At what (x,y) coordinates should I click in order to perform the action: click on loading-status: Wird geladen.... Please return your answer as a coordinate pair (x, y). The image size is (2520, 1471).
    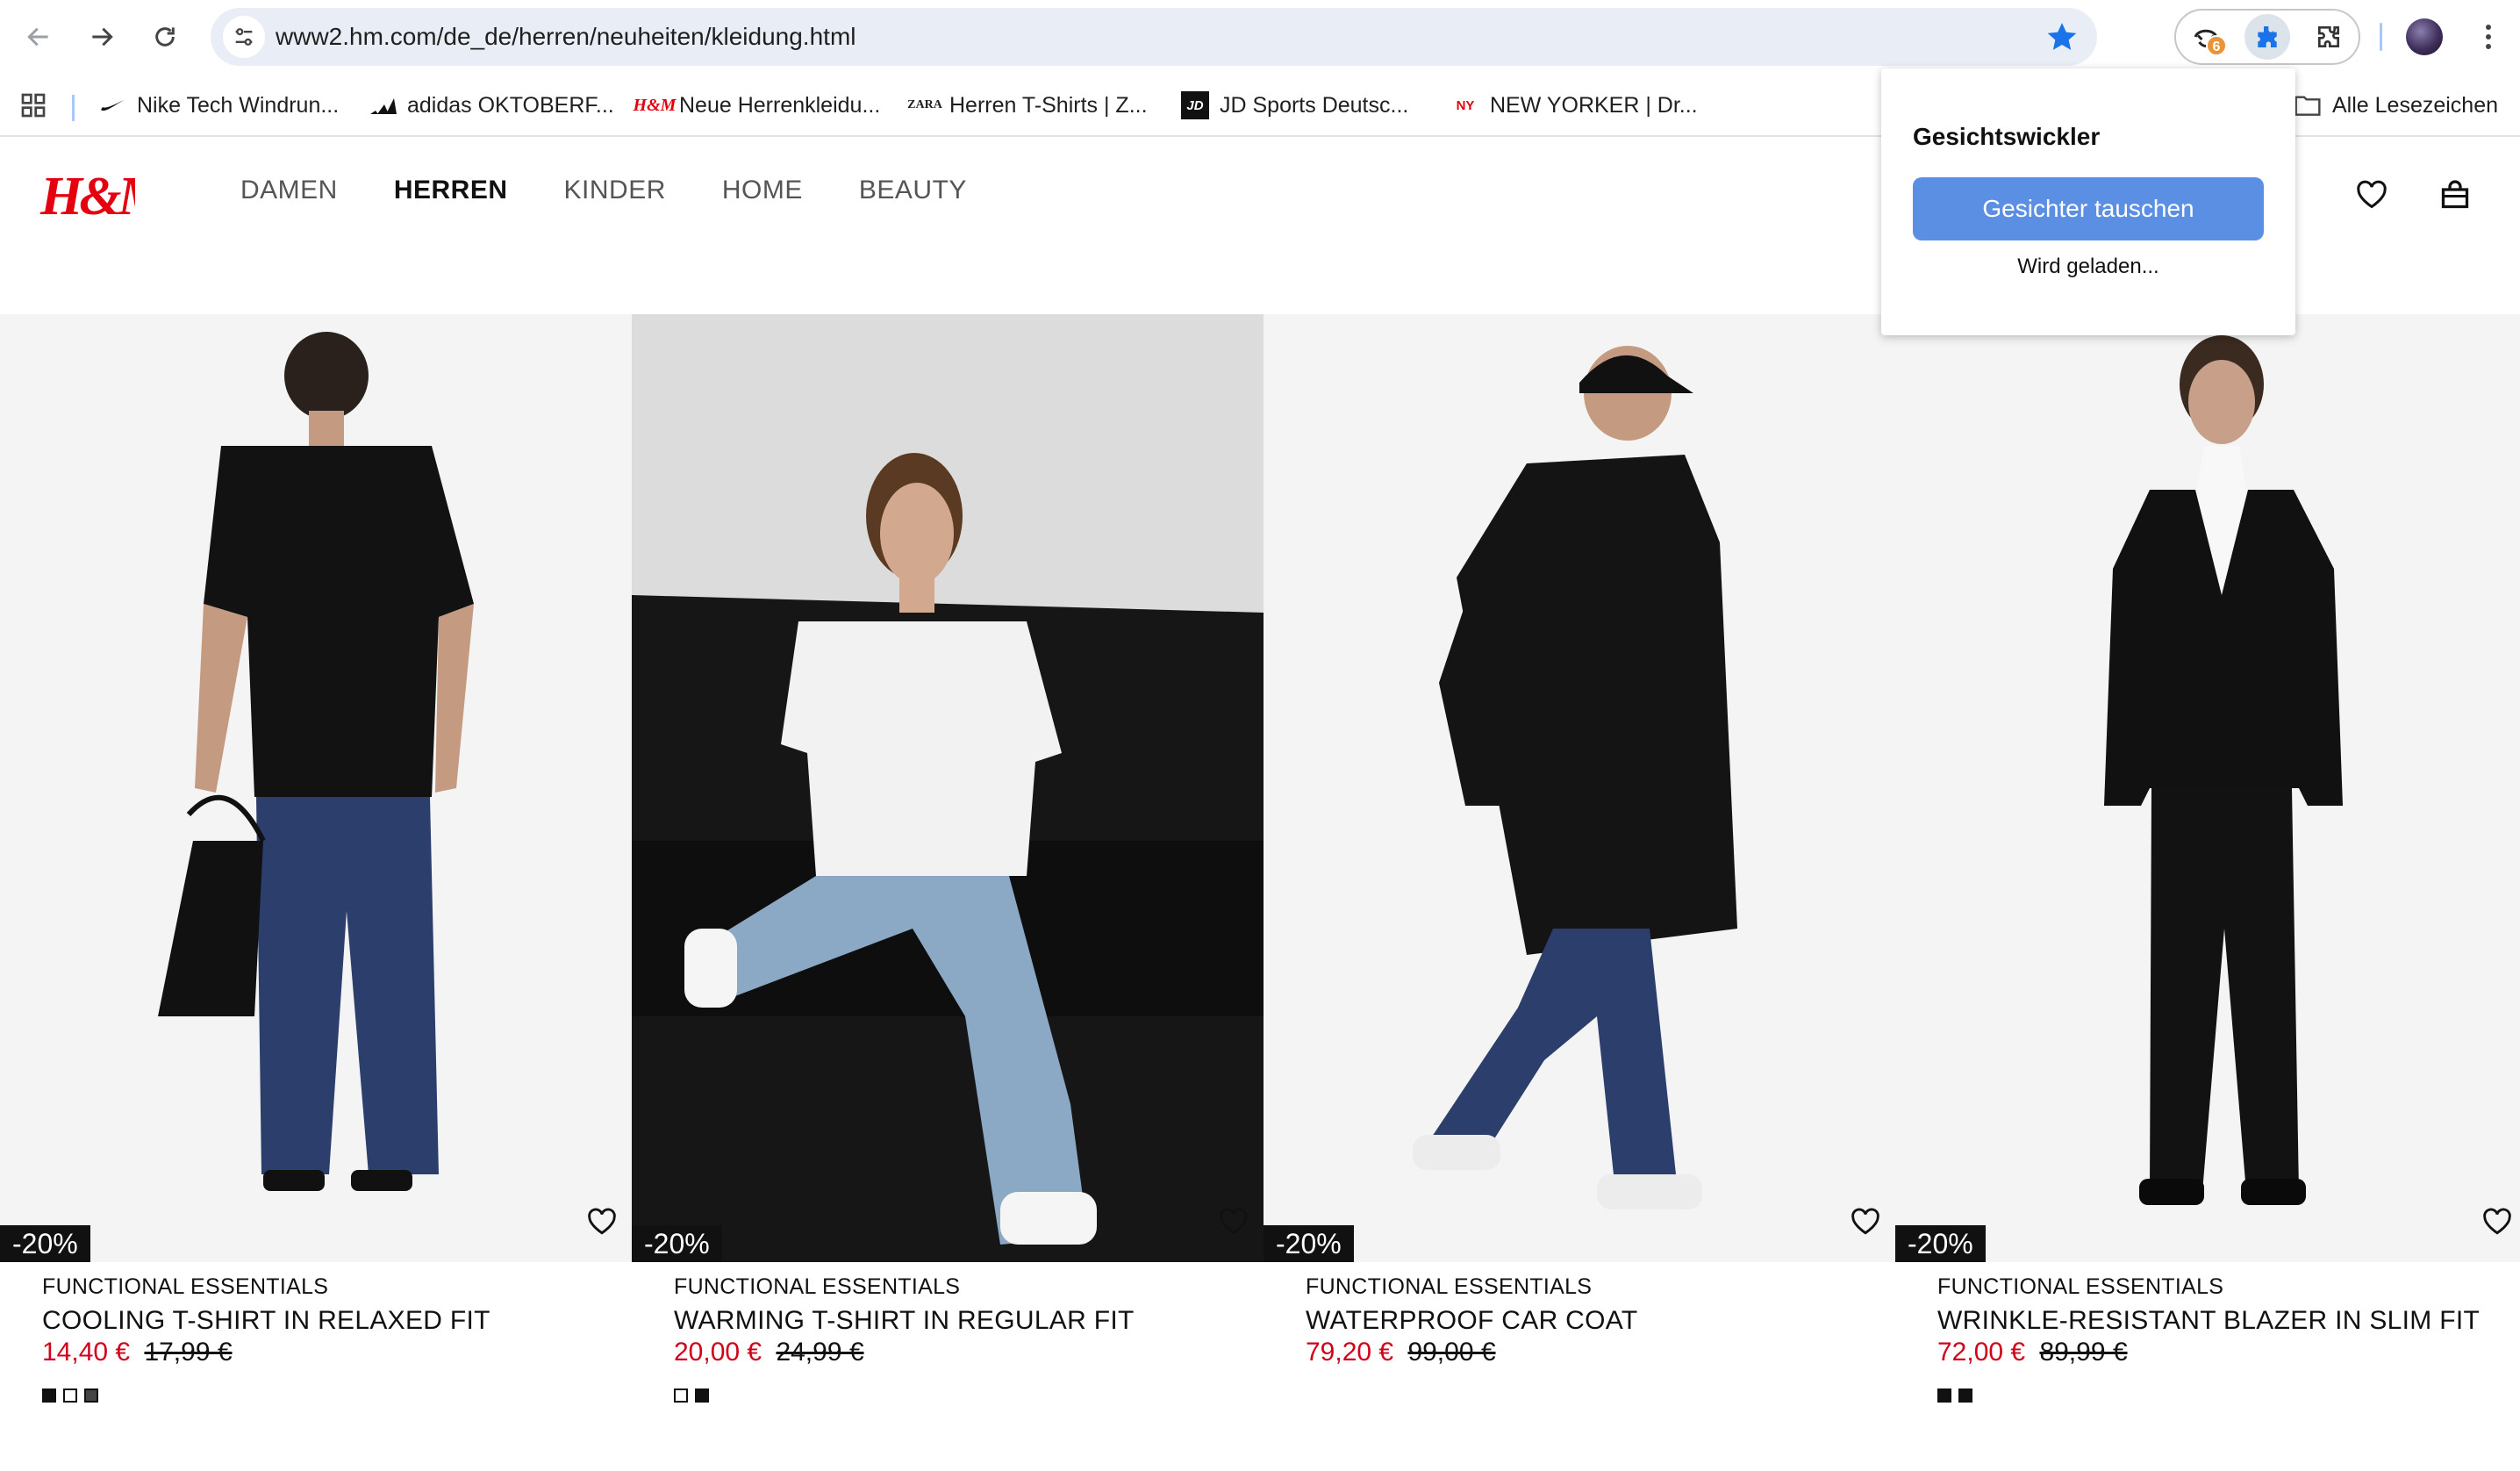
    Looking at the image, I should click on (2088, 266).